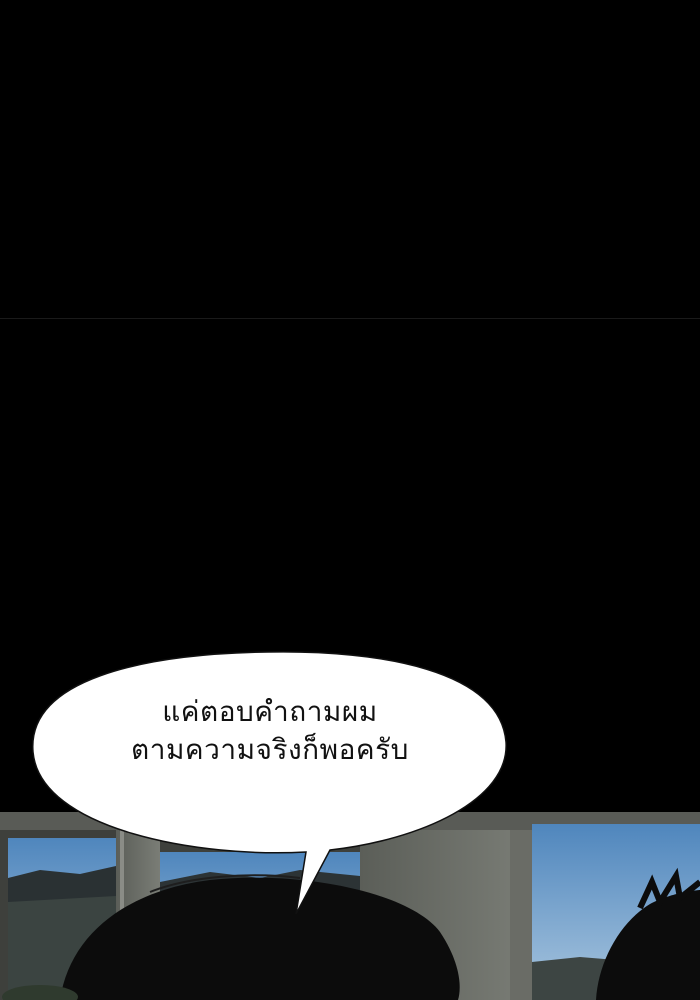 The width and height of the screenshot is (700, 1000). I want to click on speech-line-2: ตามความจริงก็พอครับ, so click(270, 749).